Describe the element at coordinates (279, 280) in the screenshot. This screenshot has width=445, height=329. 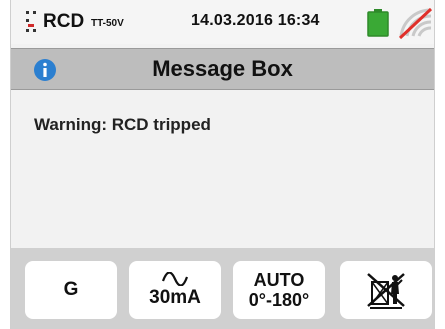
I see `softkey-phase-mode: AUTO` at that location.